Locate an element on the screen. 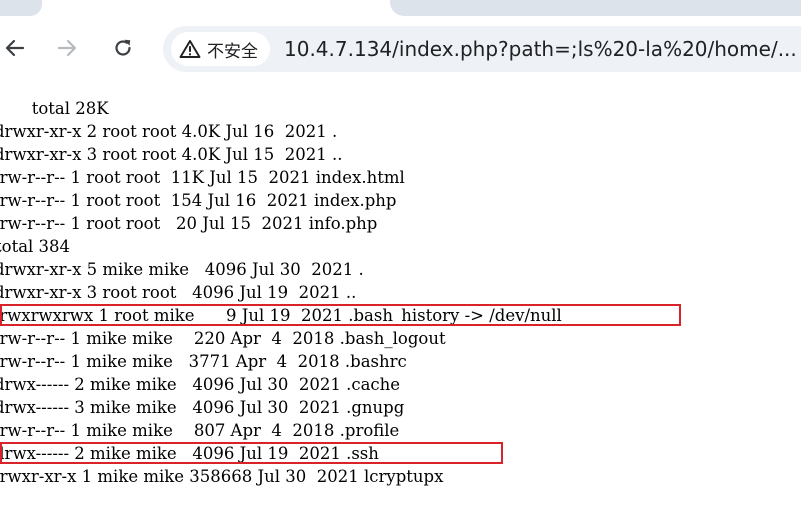 The height and width of the screenshot is (530, 801). forward-button is located at coordinates (67, 48).